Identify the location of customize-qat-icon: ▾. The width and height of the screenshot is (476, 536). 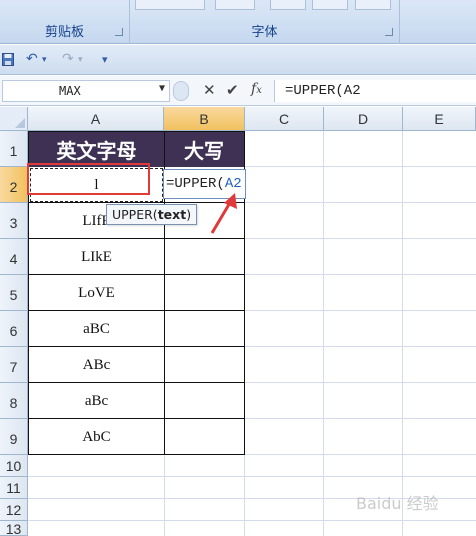
(105, 59).